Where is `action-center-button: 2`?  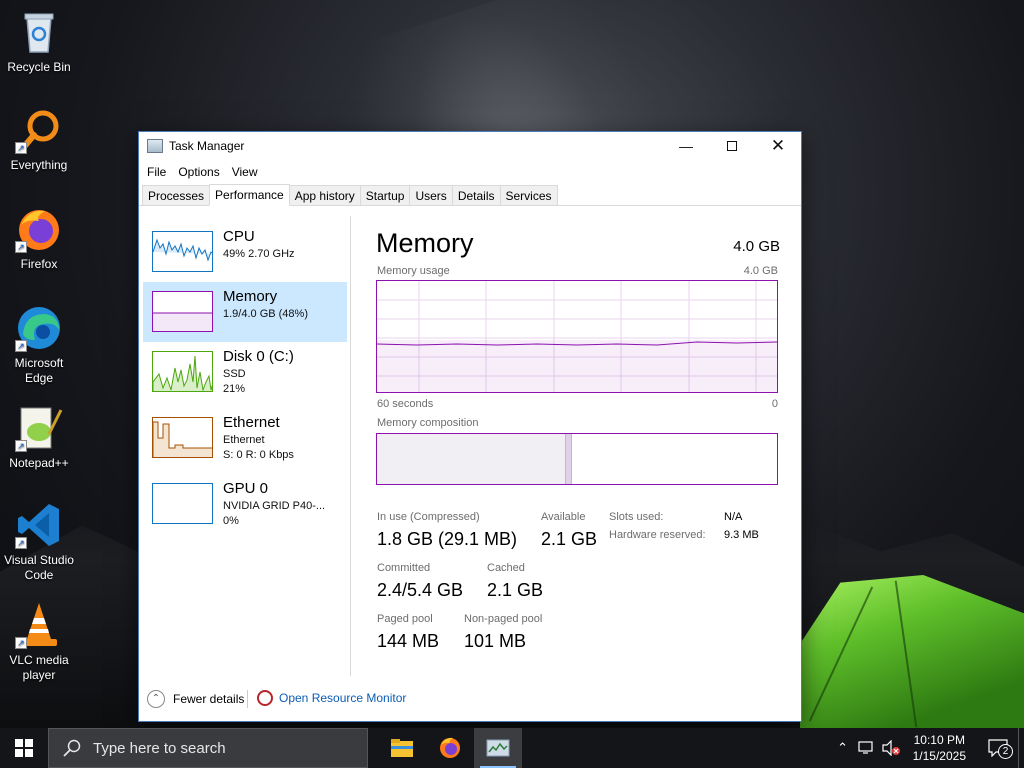
action-center-button: 2 is located at coordinates (998, 748).